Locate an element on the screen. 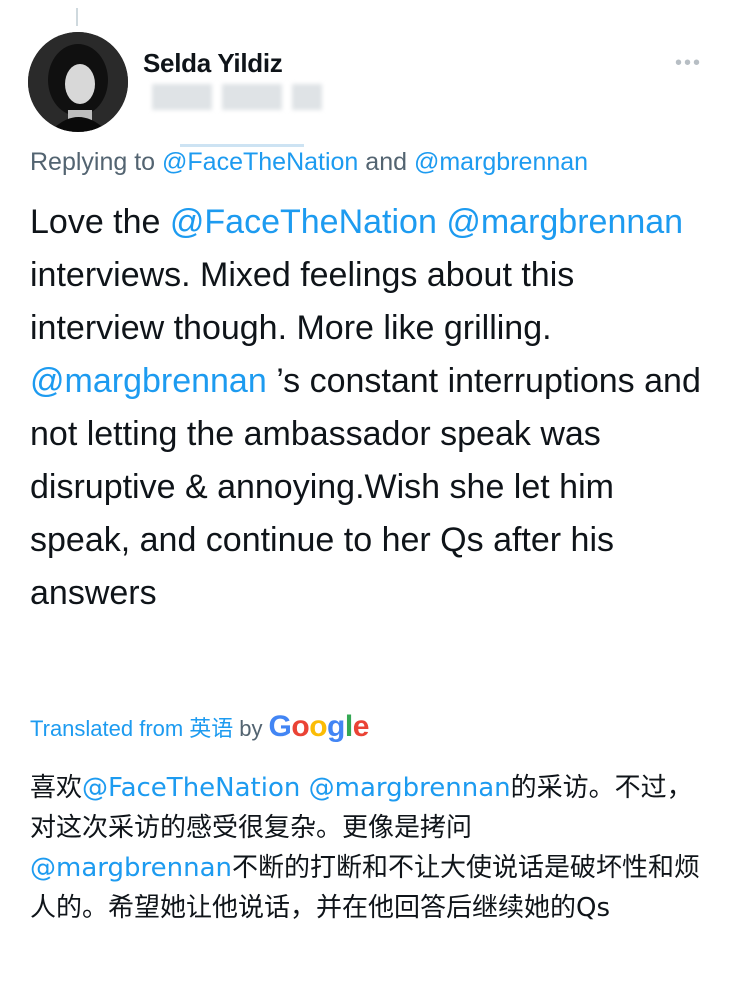 The width and height of the screenshot is (738, 1000). translated-by-label: by is located at coordinates (251, 728).